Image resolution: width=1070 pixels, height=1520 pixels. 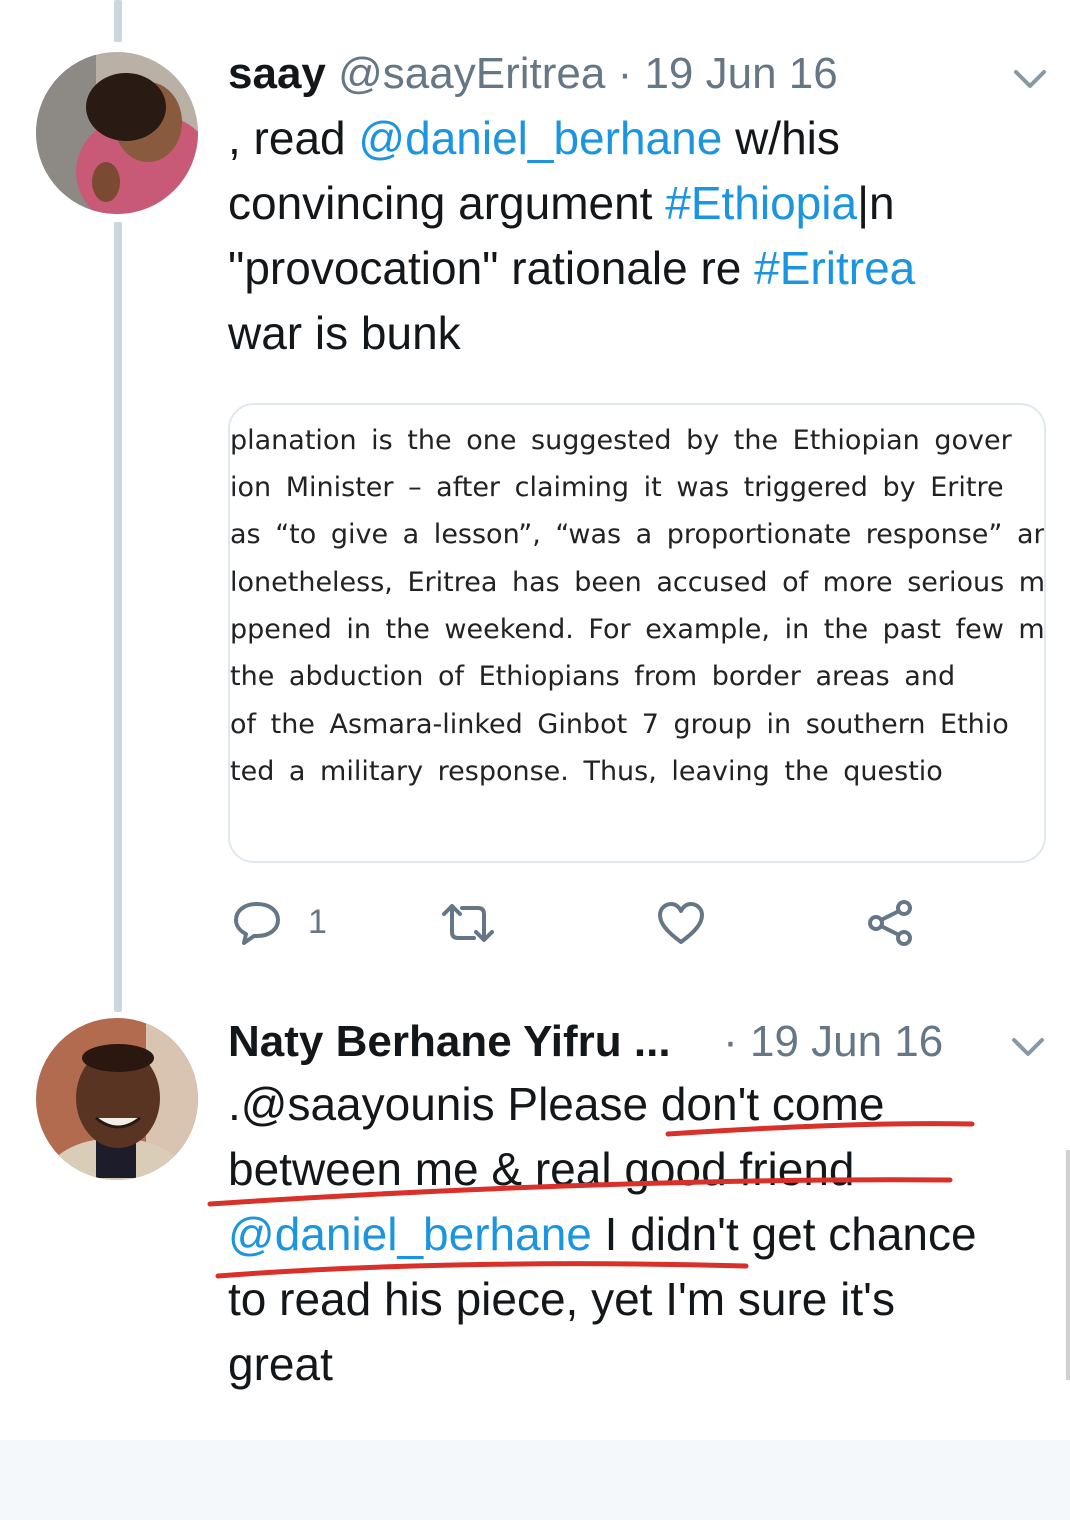 I want to click on bottom-panel, so click(x=535, y=1480).